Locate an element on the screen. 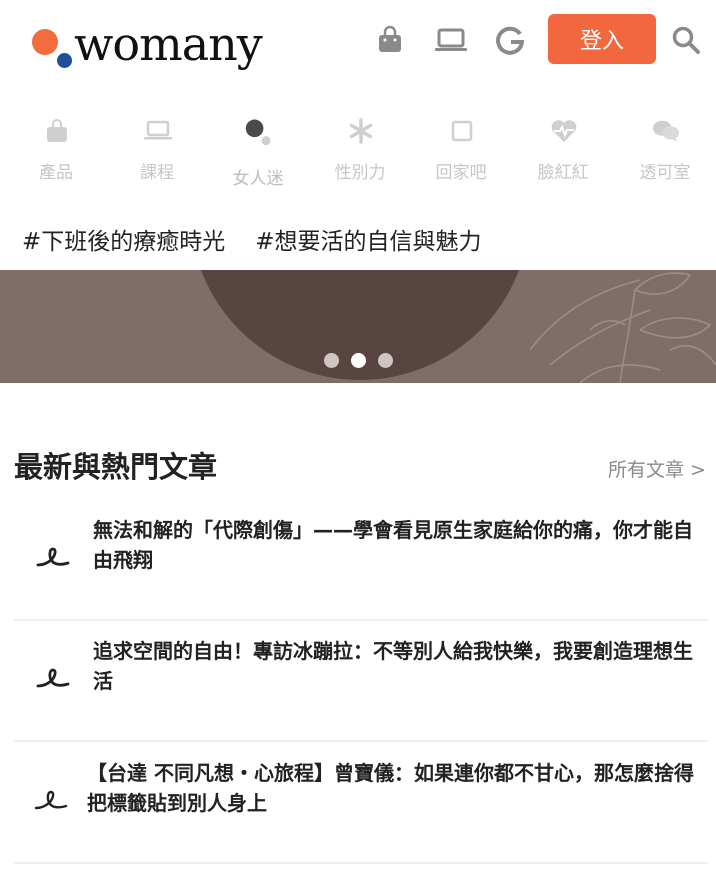  category-products: 產品 is located at coordinates (56, 153).